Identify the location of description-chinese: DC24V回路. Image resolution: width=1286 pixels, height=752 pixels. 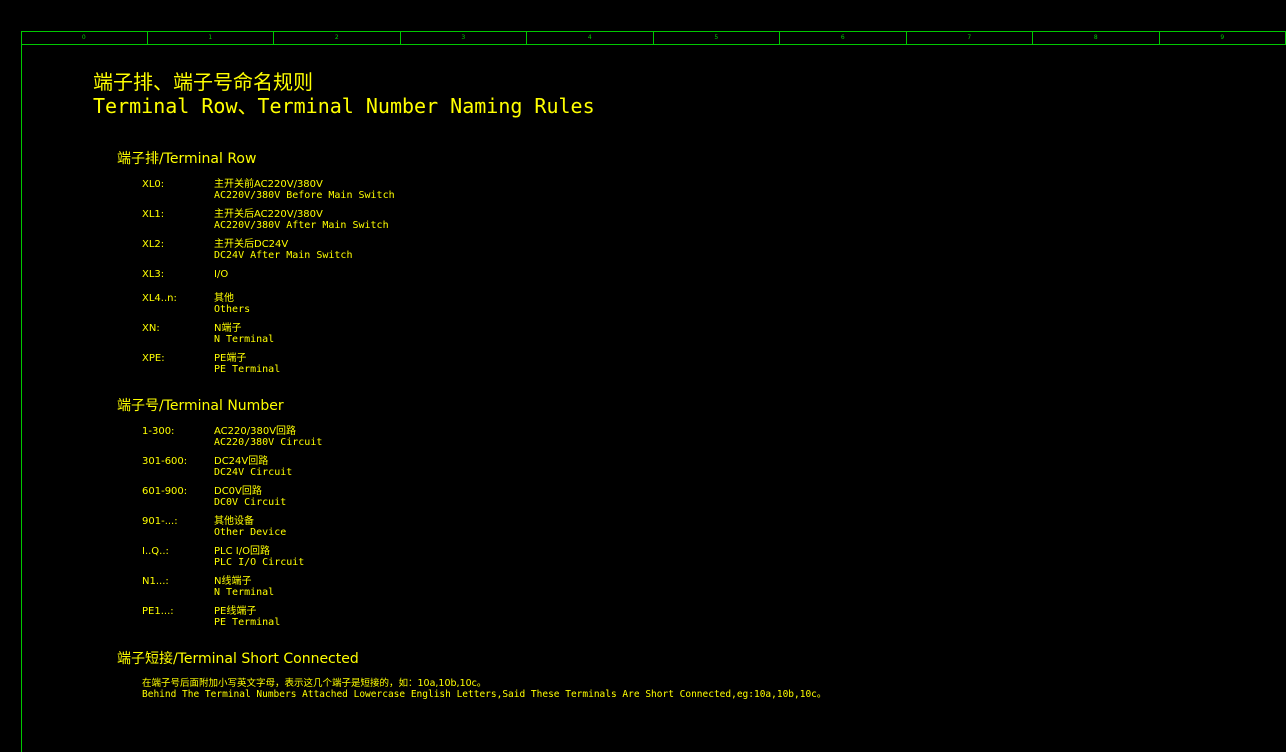
(241, 461).